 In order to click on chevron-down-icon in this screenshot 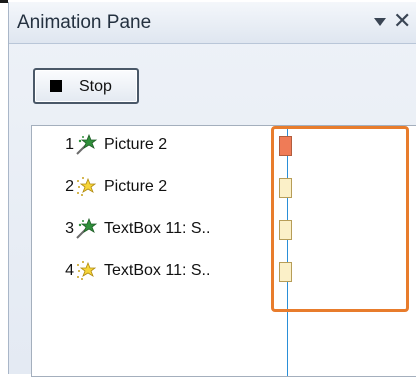, I will do `click(380, 22)`.